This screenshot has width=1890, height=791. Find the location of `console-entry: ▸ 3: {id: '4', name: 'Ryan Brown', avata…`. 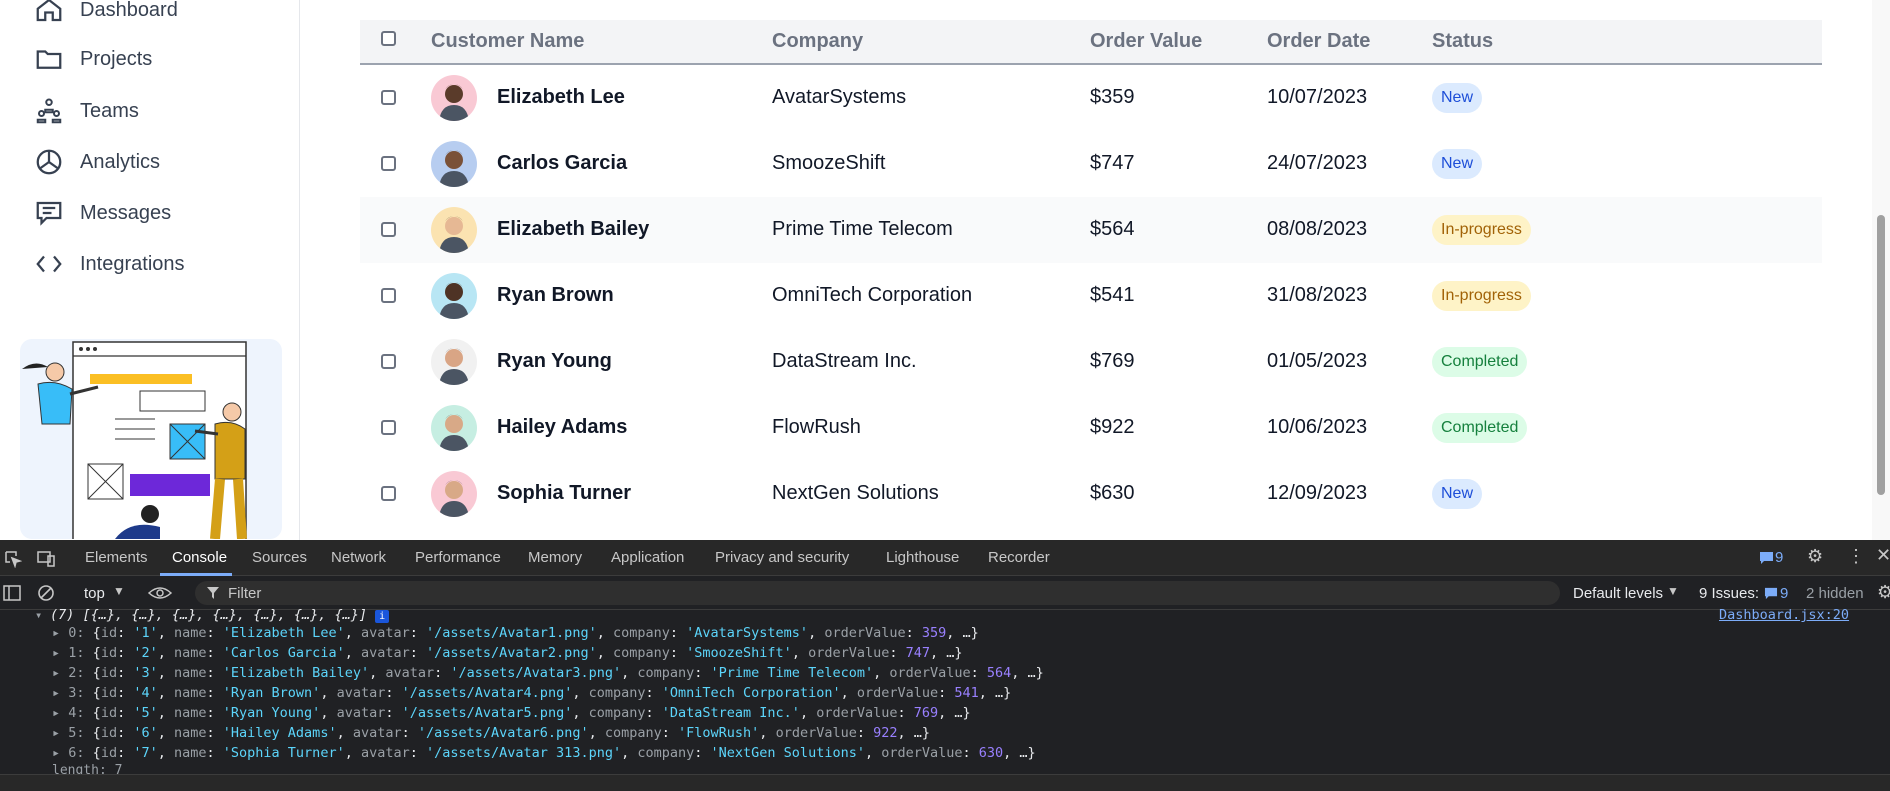

console-entry: ▸ 3: {id: '4', name: 'Ryan Brown', avata… is located at coordinates (531, 693).